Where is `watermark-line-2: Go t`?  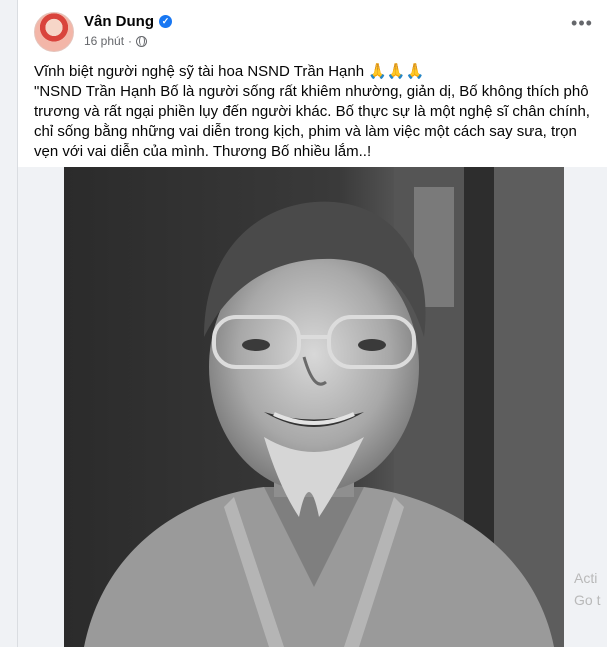
watermark-line-2: Go t is located at coordinates (587, 600).